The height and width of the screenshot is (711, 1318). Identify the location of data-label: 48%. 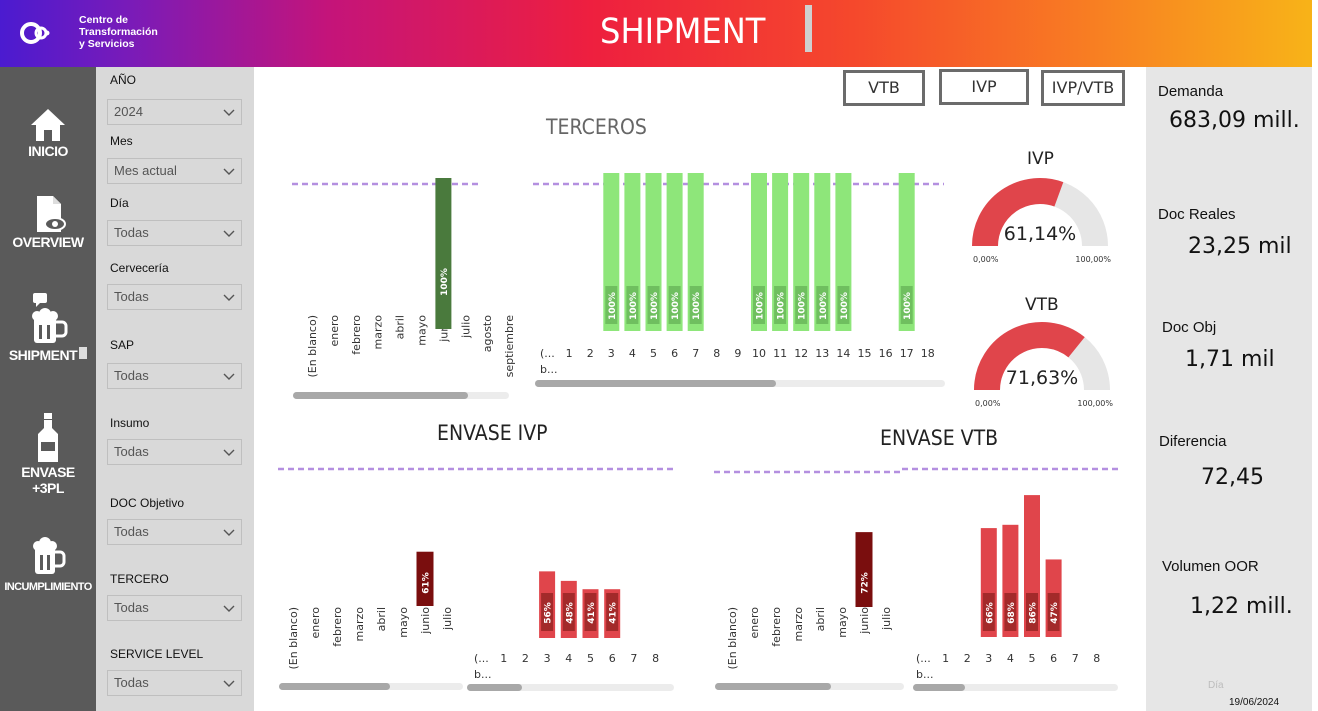
(570, 613).